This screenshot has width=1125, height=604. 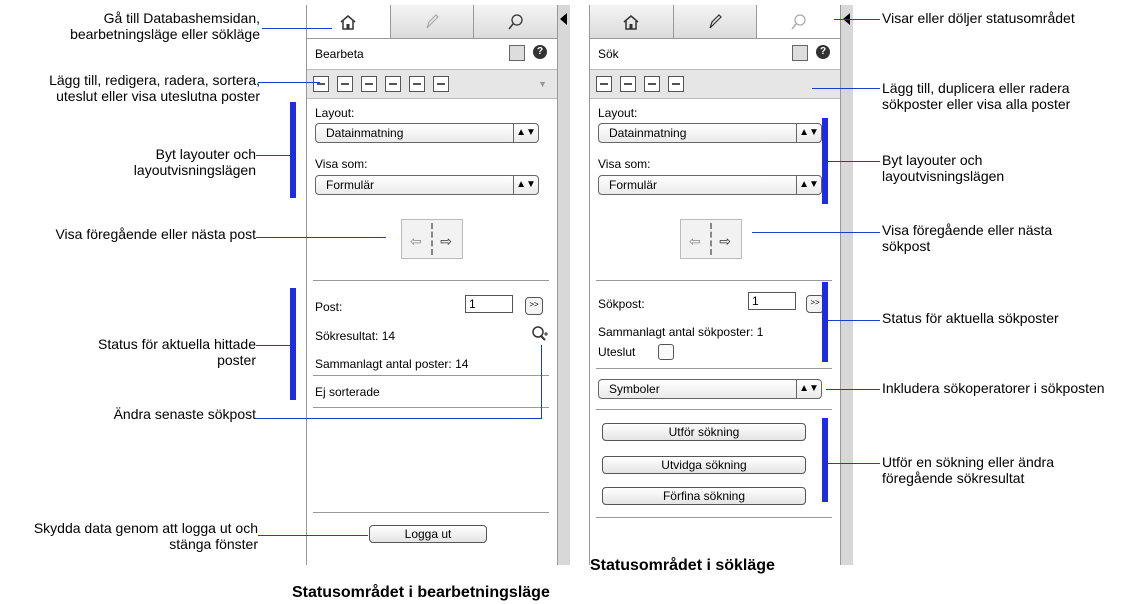 I want to click on new-request-icon, so click(x=604, y=84).